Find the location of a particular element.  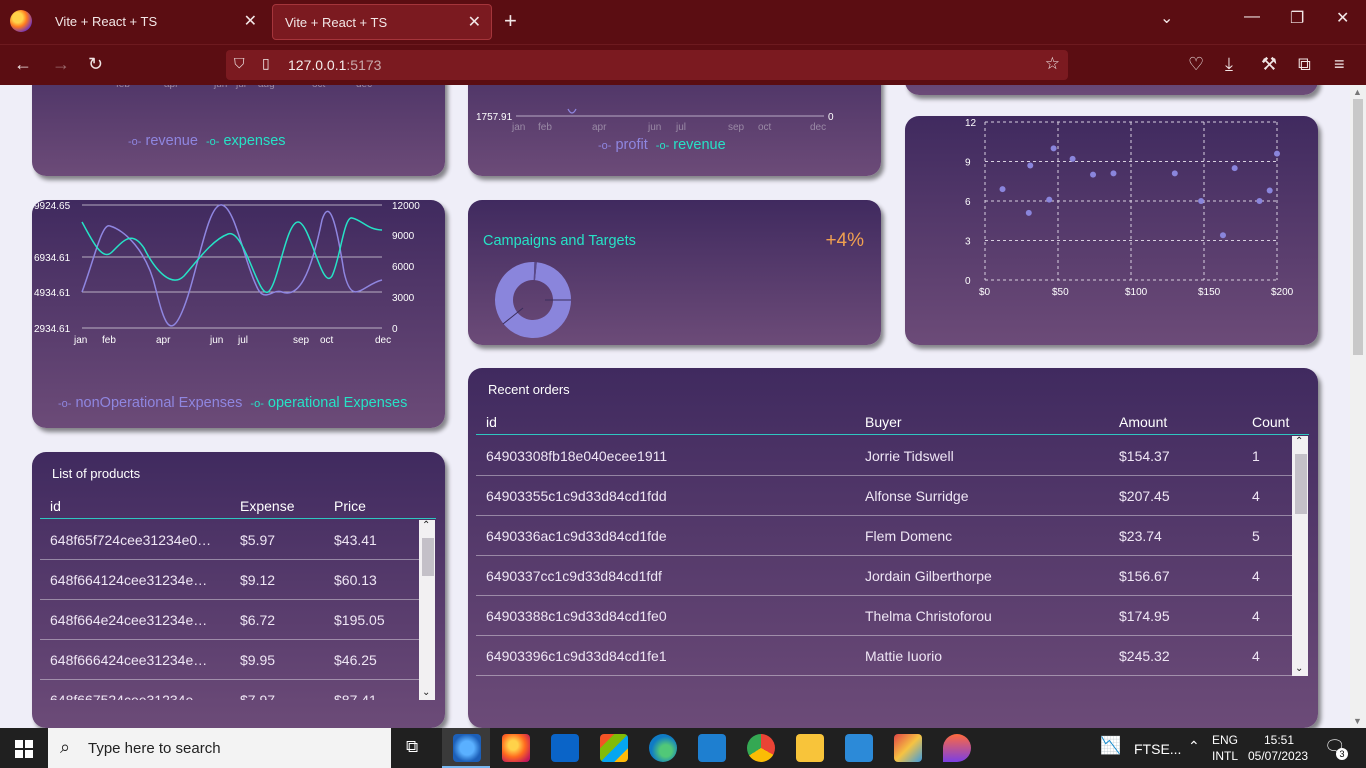

cell-buyer: Alfonse Surridge is located at coordinates (917, 496).